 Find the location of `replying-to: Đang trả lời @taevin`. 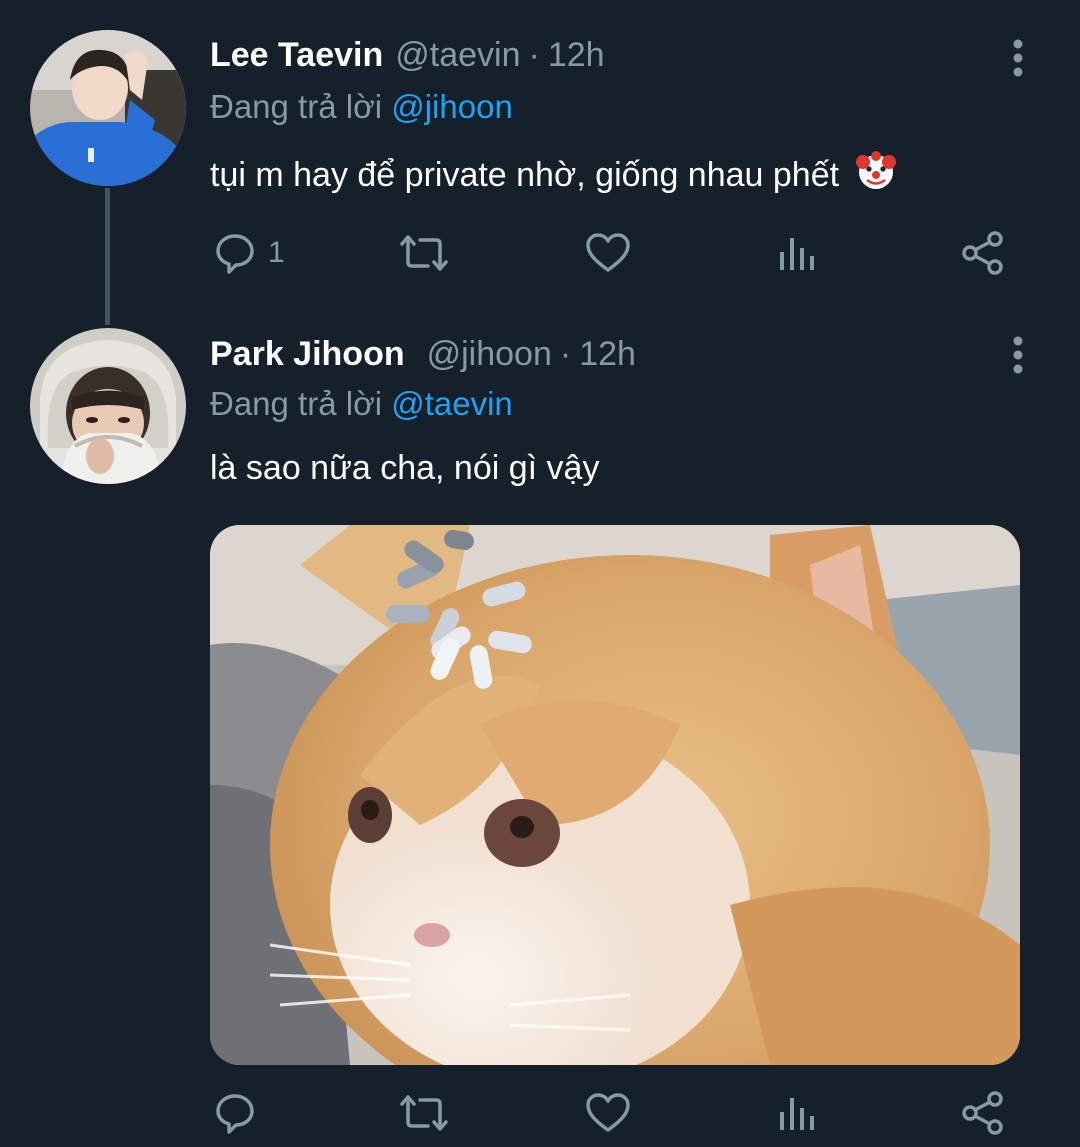

replying-to: Đang trả lời @taevin is located at coordinates (361, 404).